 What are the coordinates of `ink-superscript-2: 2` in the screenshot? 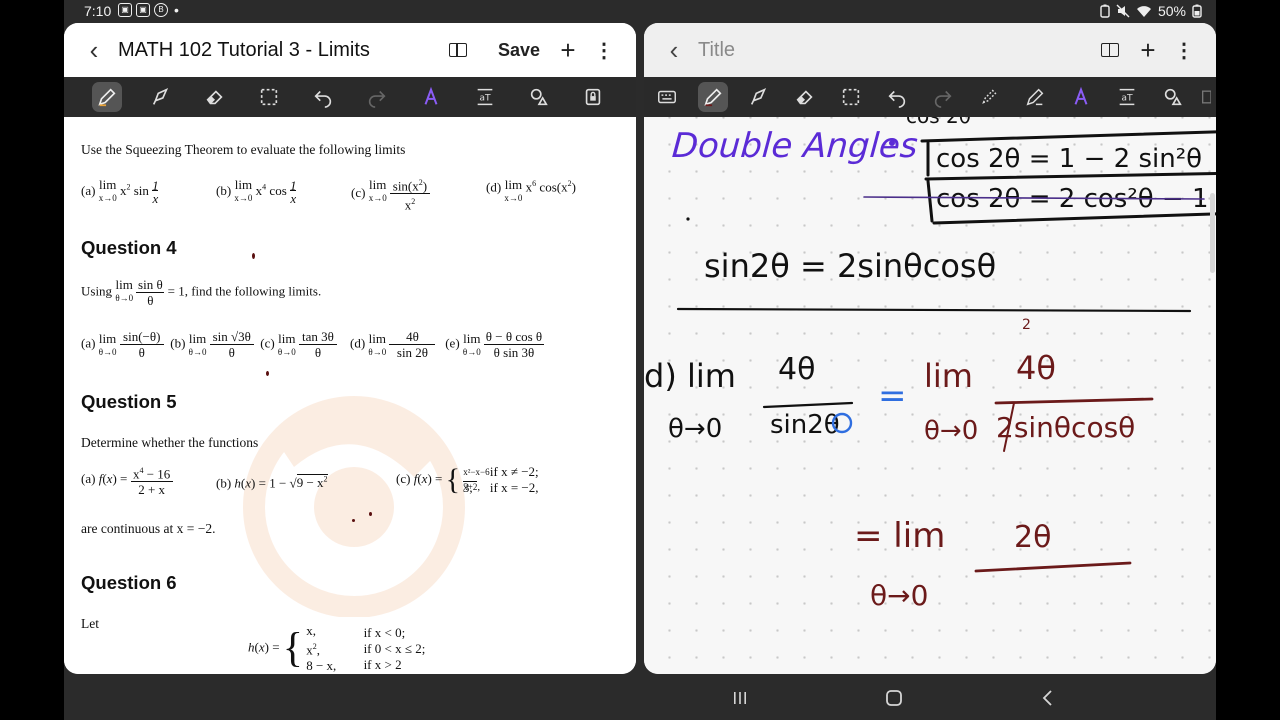 It's located at (1026, 325).